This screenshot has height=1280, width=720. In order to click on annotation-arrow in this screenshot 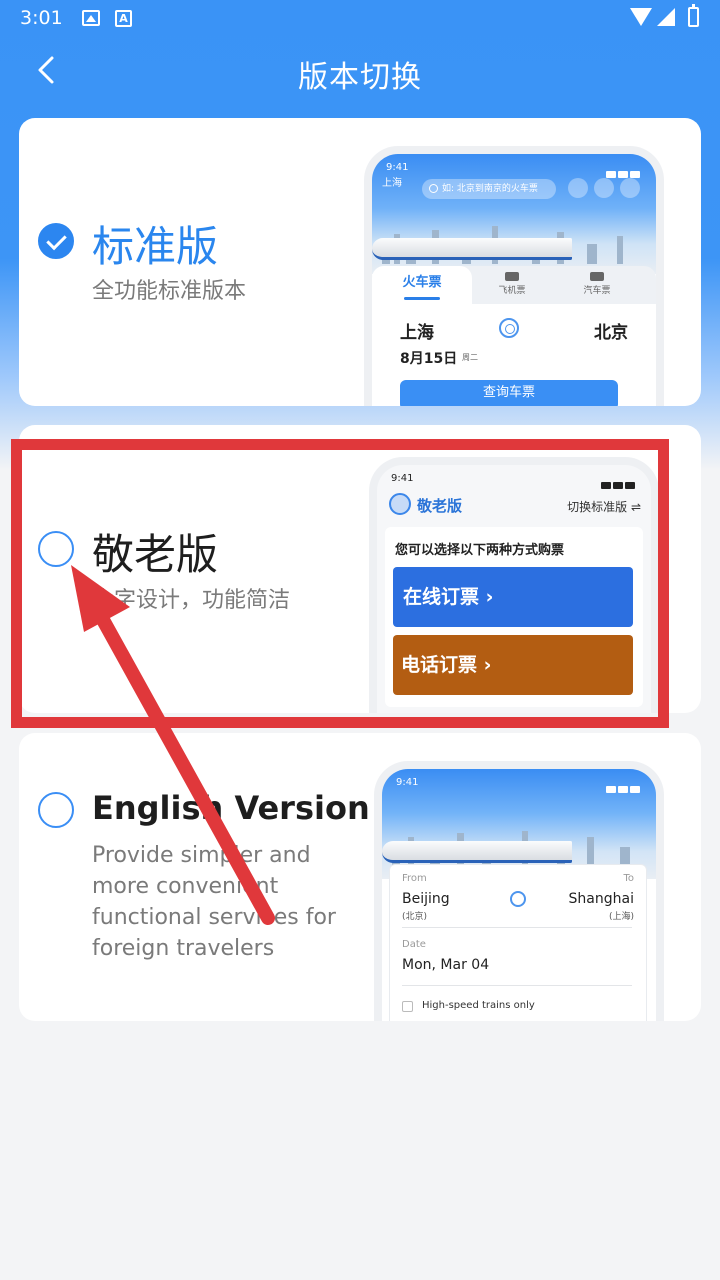, I will do `click(173, 745)`.